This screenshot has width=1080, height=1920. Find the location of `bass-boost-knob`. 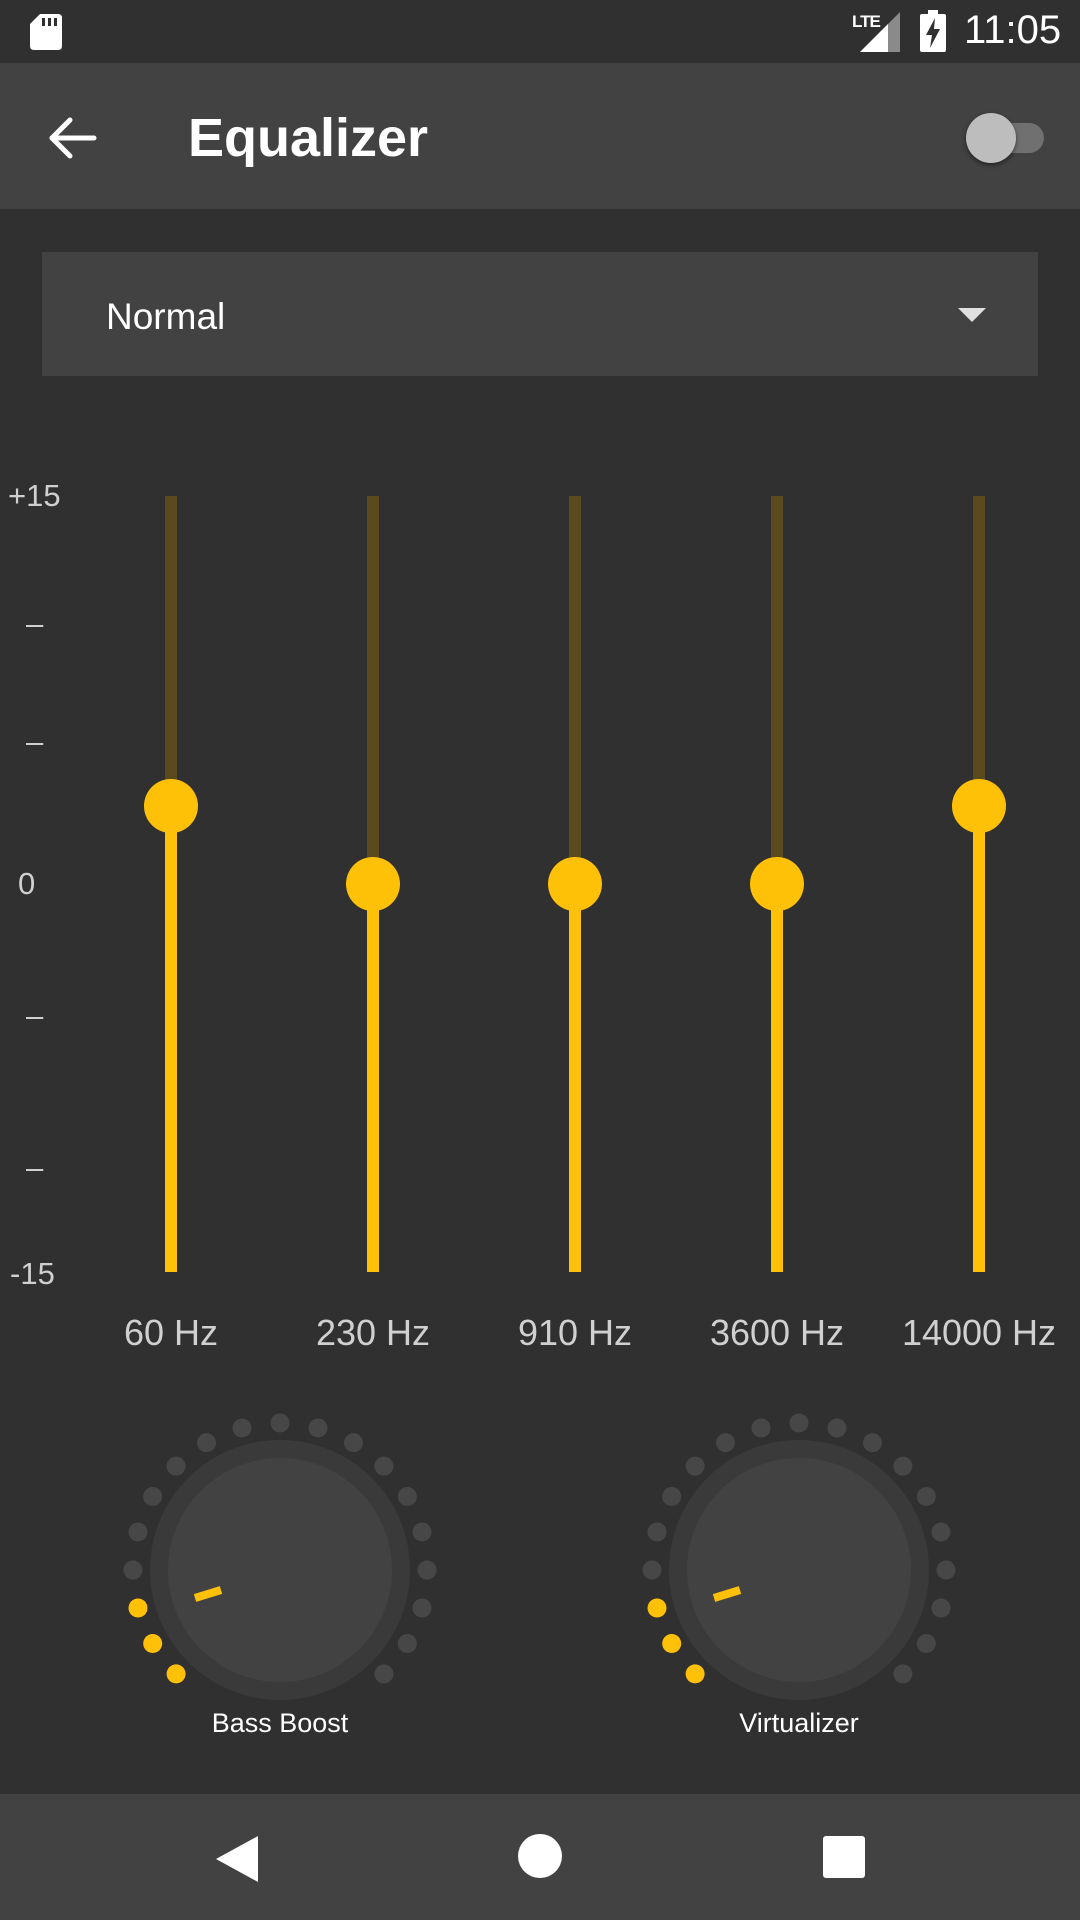

bass-boost-knob is located at coordinates (280, 1575).